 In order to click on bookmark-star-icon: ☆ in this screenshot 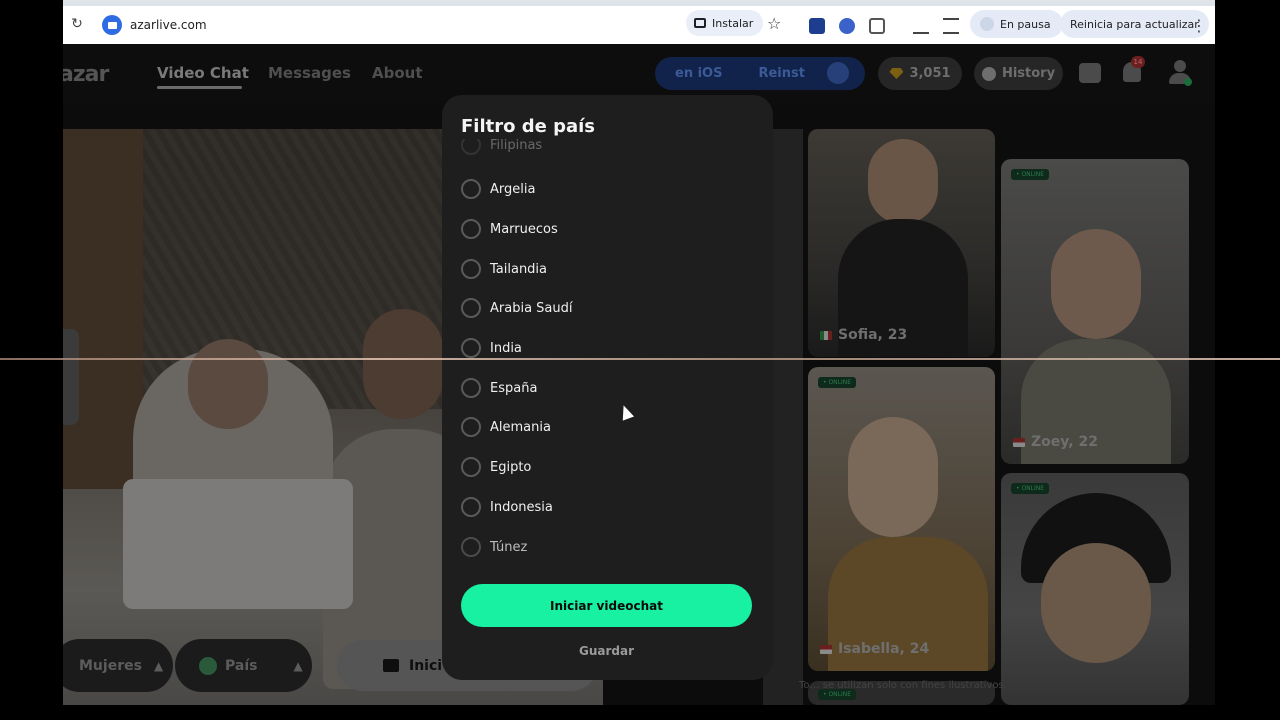, I will do `click(774, 23)`.